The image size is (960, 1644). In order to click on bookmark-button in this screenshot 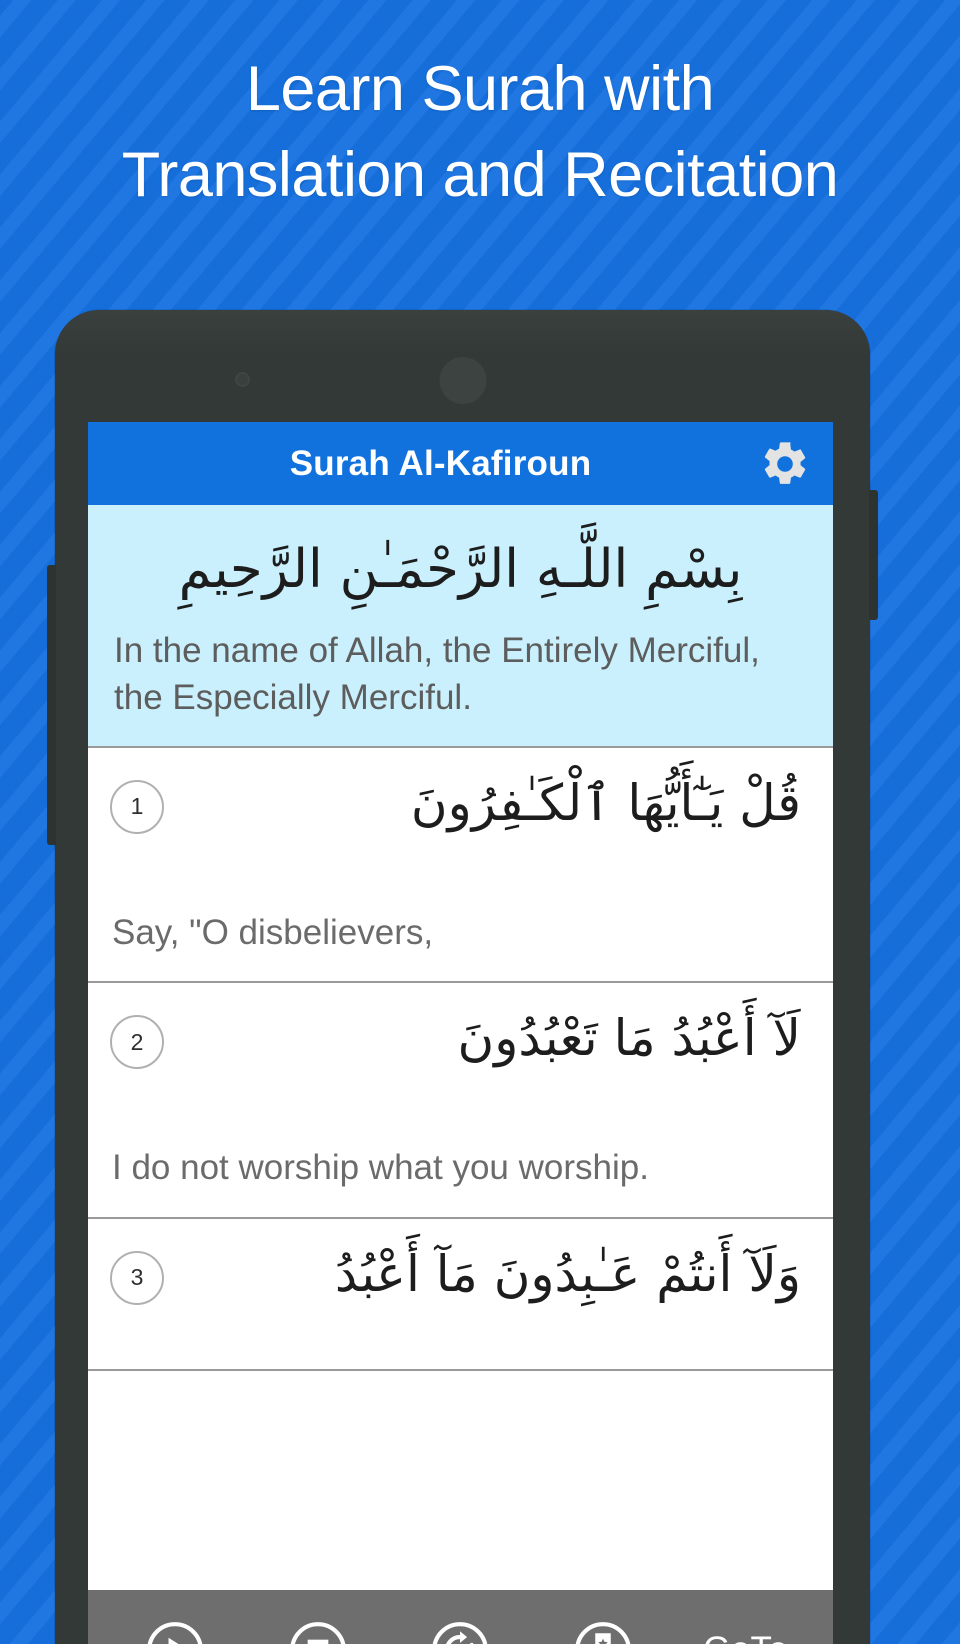, I will do `click(603, 1631)`.